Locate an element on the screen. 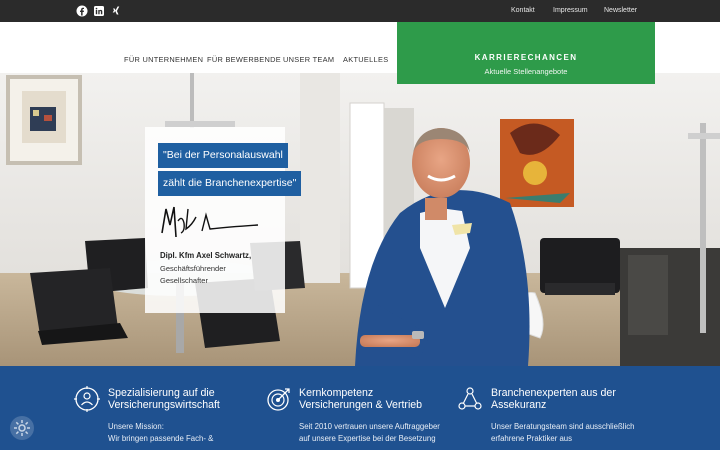 This screenshot has height=450, width=720. quote-line-2: zählt die Branchenexpertise" is located at coordinates (230, 183).